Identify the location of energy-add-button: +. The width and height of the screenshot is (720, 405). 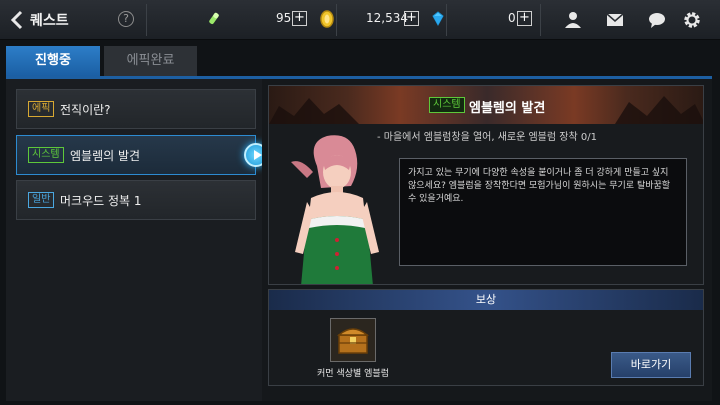
(299, 18).